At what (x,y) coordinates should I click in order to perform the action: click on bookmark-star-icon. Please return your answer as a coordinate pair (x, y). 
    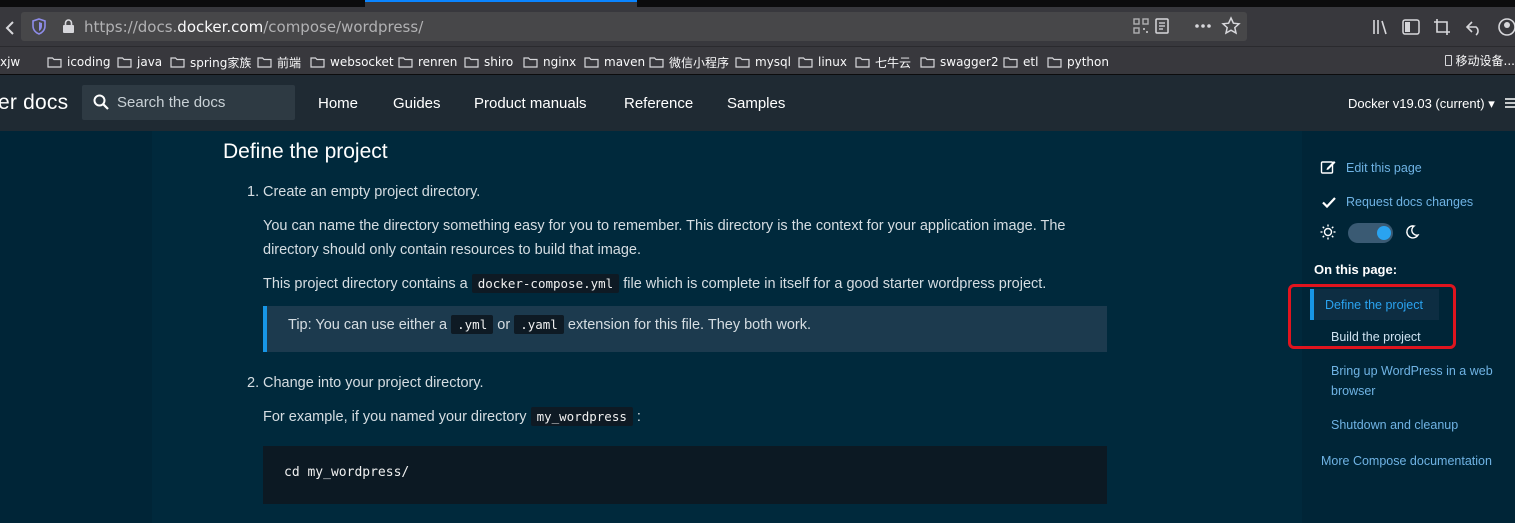
    Looking at the image, I should click on (1231, 26).